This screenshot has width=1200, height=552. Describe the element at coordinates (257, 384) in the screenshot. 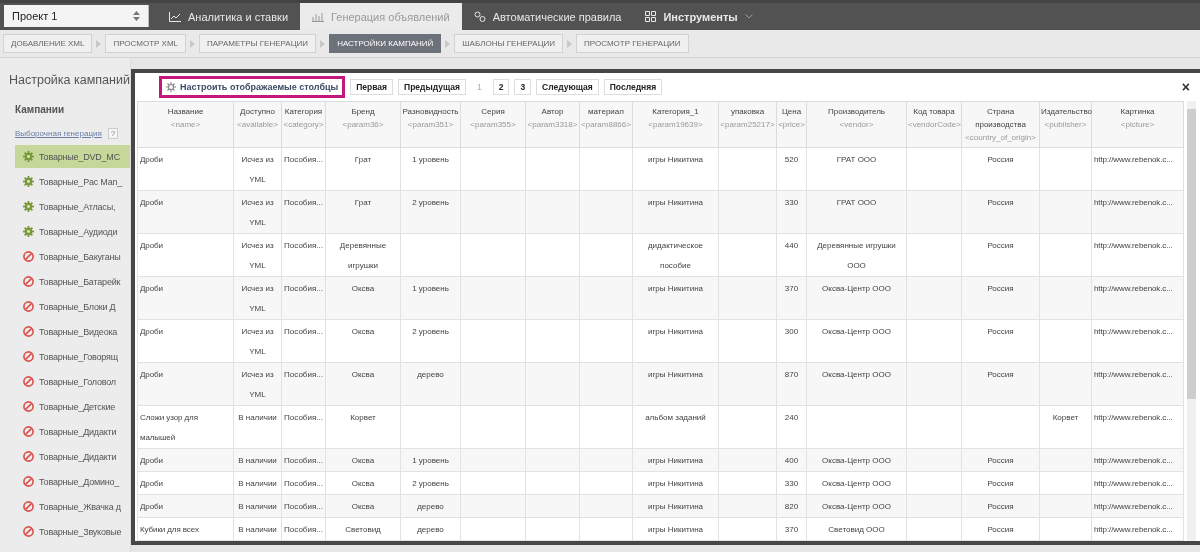

I see `table-cell: Исчез из YML` at that location.